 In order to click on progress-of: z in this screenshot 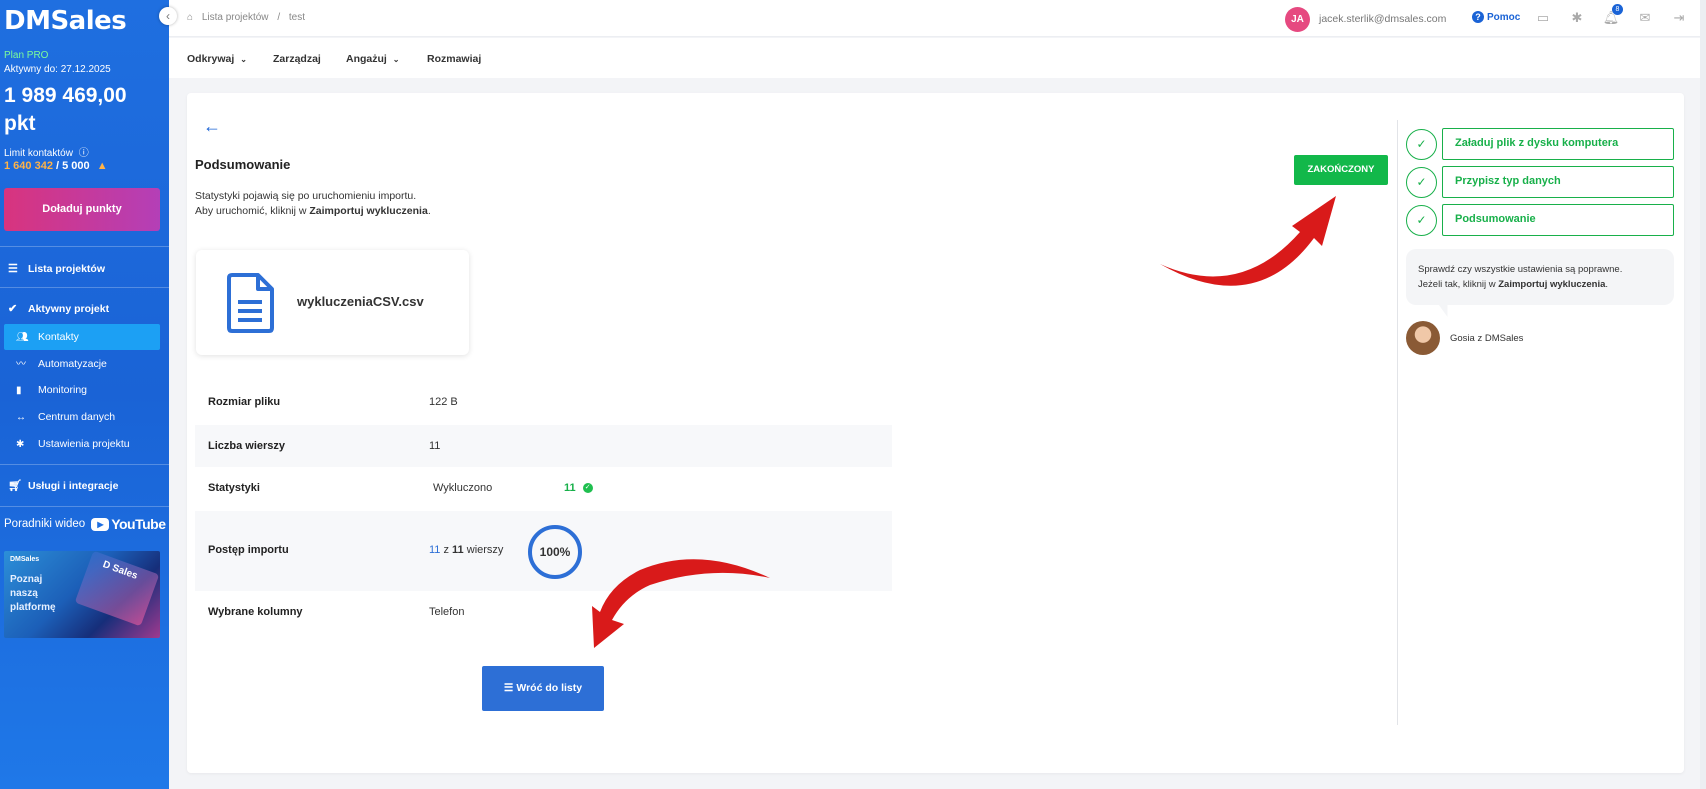, I will do `click(446, 550)`.